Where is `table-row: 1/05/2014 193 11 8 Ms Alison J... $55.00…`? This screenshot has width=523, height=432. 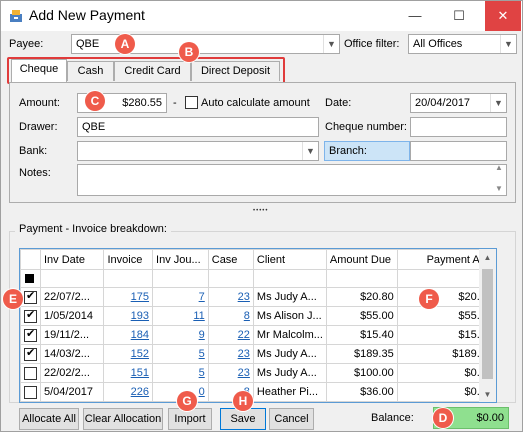 table-row: 1/05/2014 193 11 8 Ms Alison J... $55.00… is located at coordinates (258, 316).